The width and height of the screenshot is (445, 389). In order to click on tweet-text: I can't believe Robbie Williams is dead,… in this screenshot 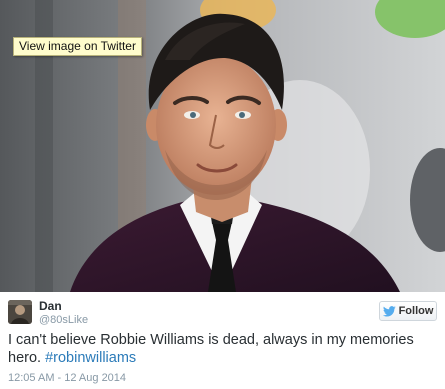, I will do `click(223, 349)`.